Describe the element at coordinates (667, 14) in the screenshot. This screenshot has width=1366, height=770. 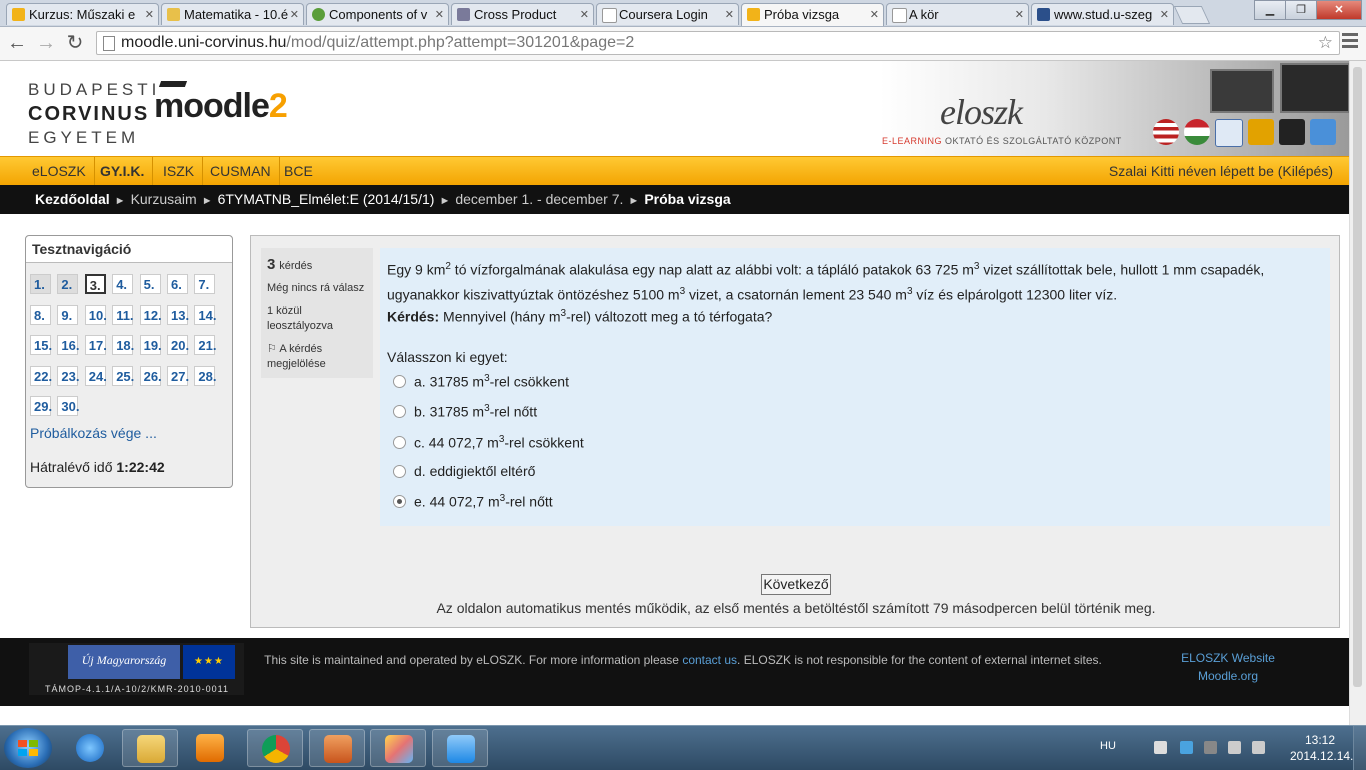
I see `browser-tab-coursera: Coursera Login ✕` at that location.